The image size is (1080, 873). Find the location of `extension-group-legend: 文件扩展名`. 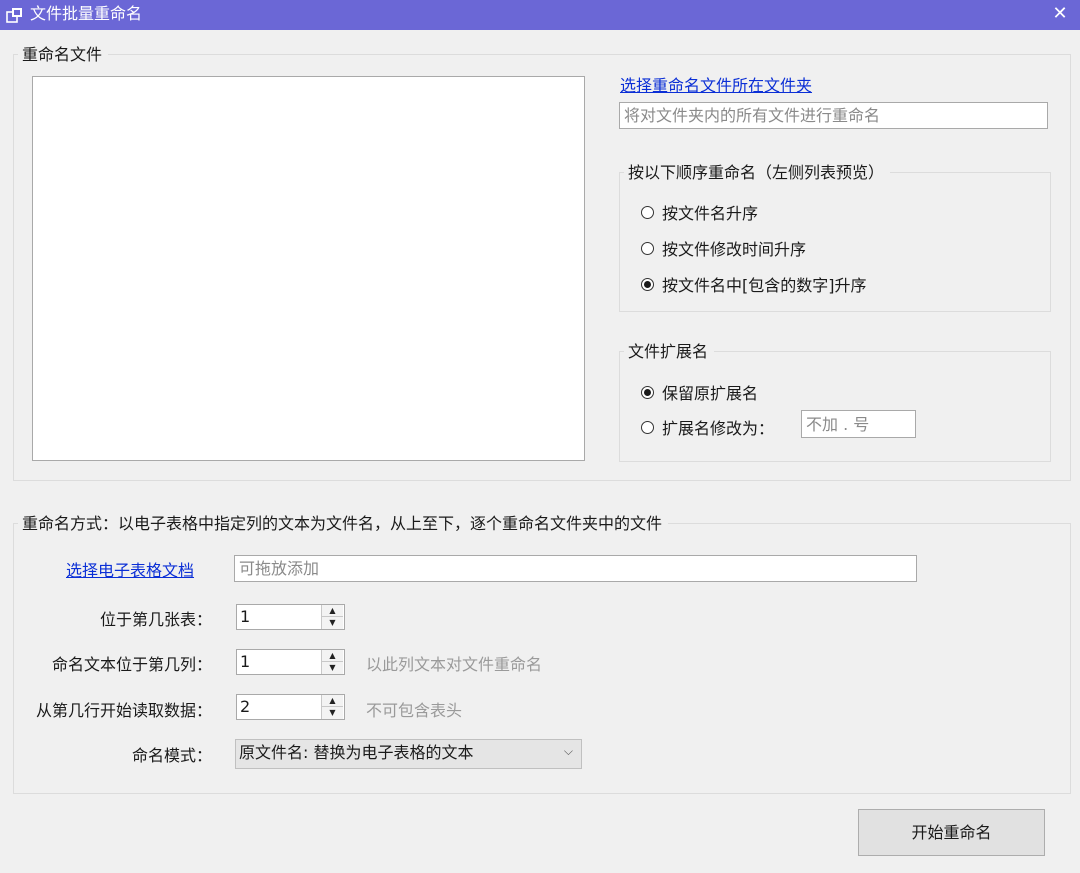

extension-group-legend: 文件扩展名 is located at coordinates (669, 352).